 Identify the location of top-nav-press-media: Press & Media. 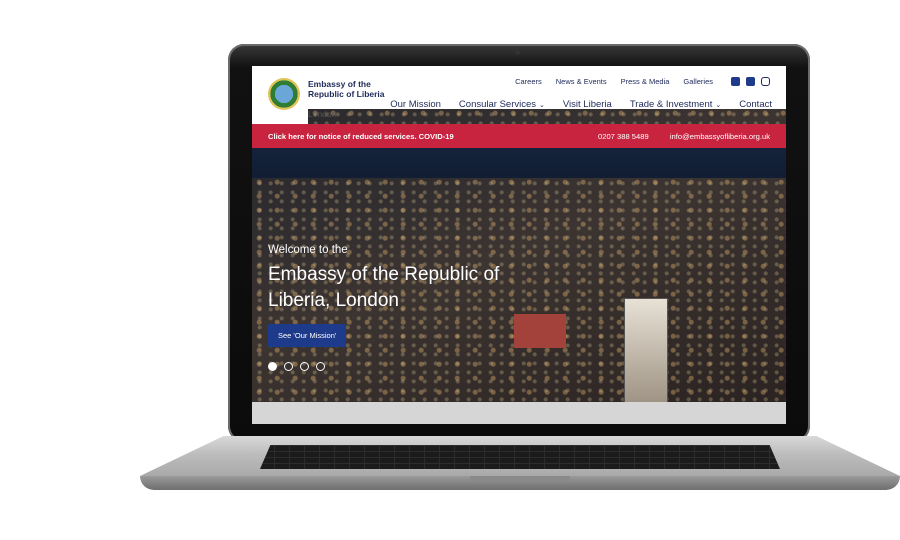
(645, 81).